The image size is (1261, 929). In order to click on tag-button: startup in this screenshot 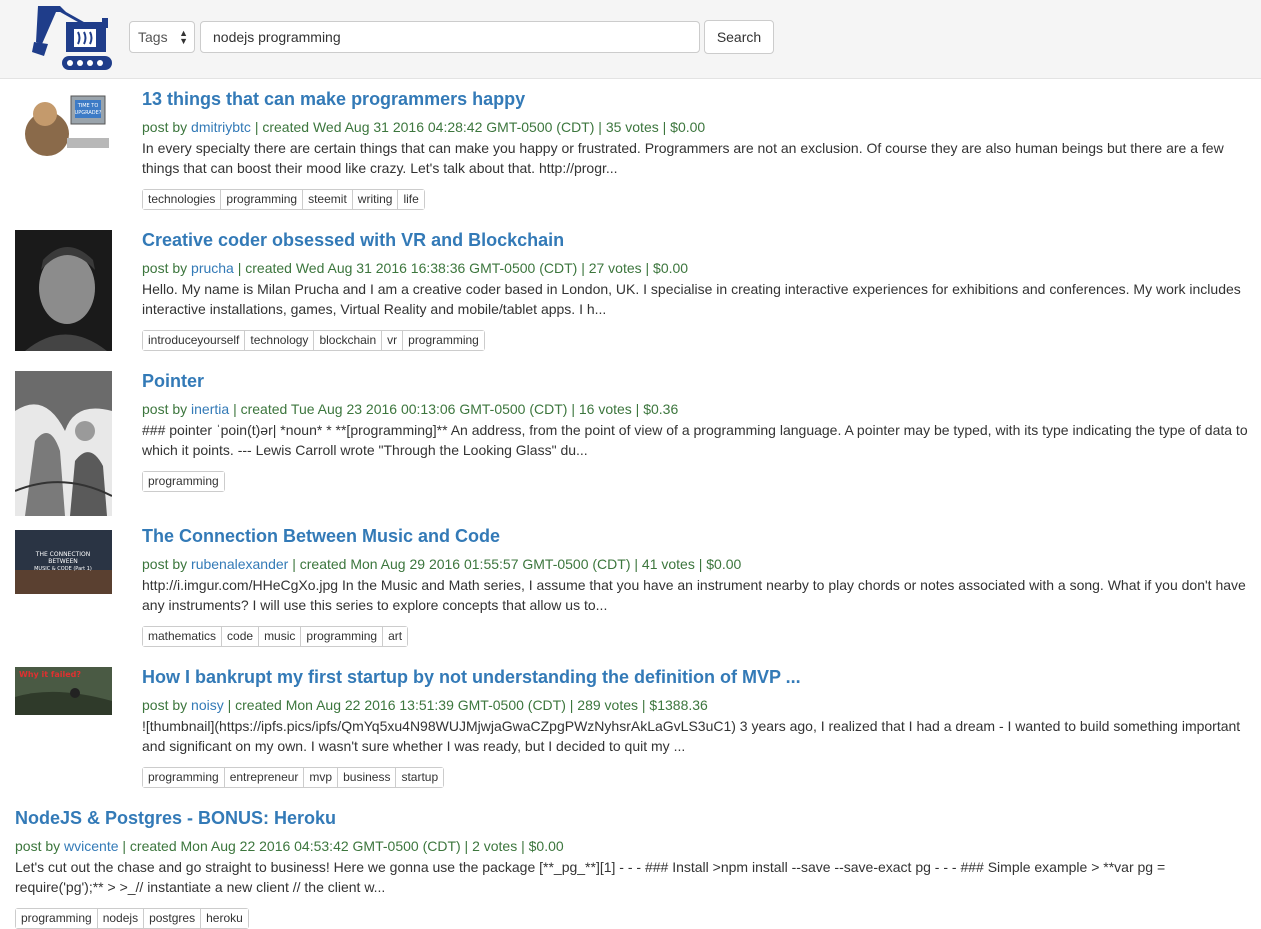, I will do `click(419, 777)`.